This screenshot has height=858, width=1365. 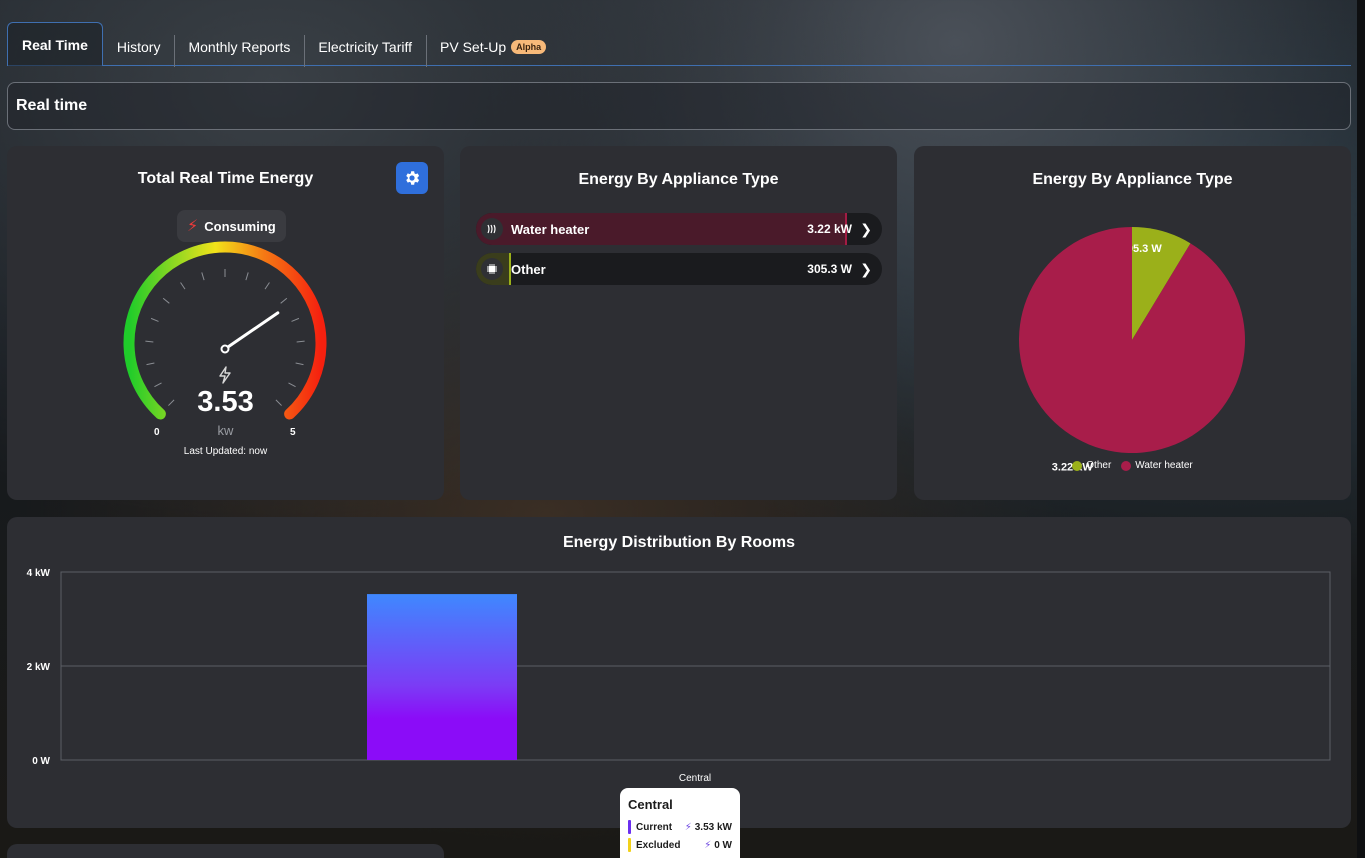 I want to click on tooltip-row-excluded: Excluded ⚡ 0 W, so click(x=680, y=845).